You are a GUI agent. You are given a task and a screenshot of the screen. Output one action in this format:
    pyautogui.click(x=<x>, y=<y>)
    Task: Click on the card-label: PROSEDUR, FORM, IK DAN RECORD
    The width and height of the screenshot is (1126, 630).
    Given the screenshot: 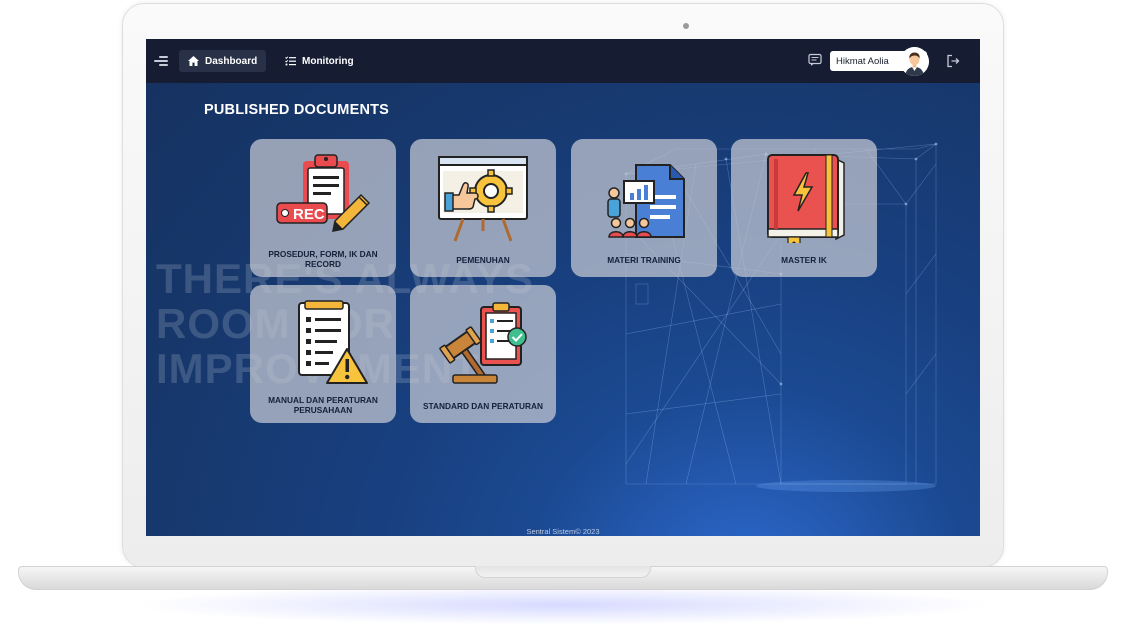 What is the action you would take?
    pyautogui.click(x=323, y=259)
    